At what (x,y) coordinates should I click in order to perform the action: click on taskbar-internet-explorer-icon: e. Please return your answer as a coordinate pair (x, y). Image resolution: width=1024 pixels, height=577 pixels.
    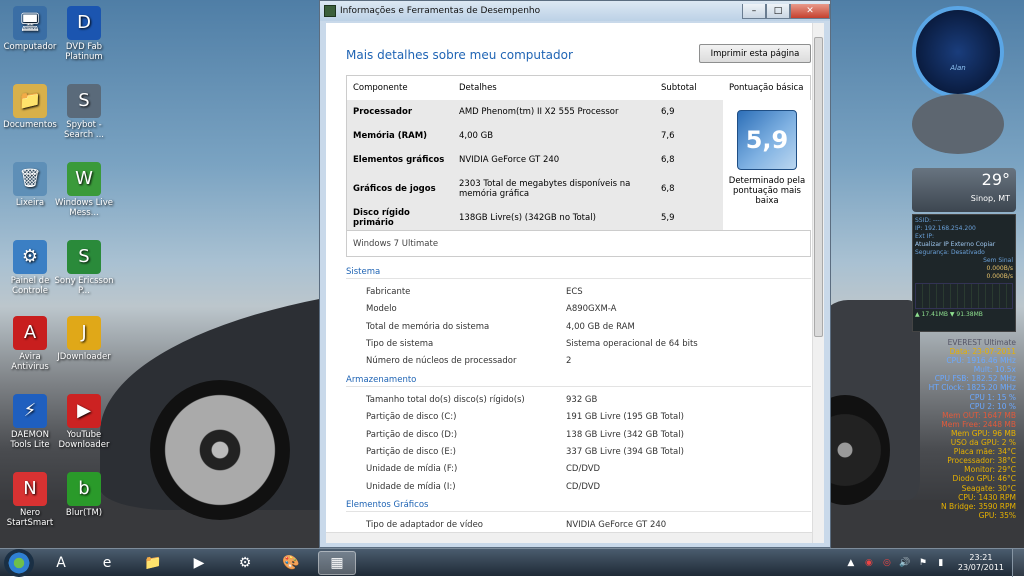
    Looking at the image, I should click on (107, 563).